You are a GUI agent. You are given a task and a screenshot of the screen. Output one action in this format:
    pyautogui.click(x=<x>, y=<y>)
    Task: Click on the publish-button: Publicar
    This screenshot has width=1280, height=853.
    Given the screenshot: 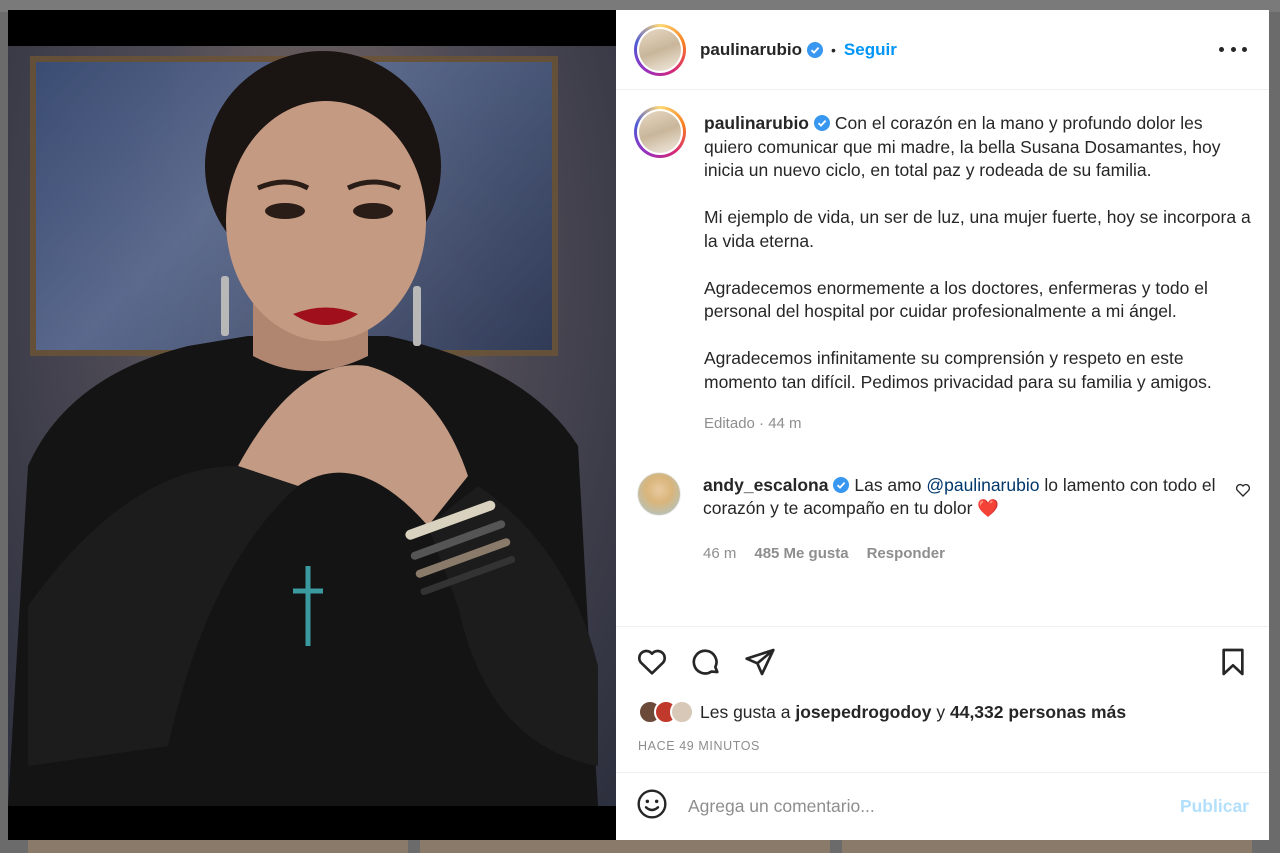 What is the action you would take?
    pyautogui.click(x=1214, y=806)
    